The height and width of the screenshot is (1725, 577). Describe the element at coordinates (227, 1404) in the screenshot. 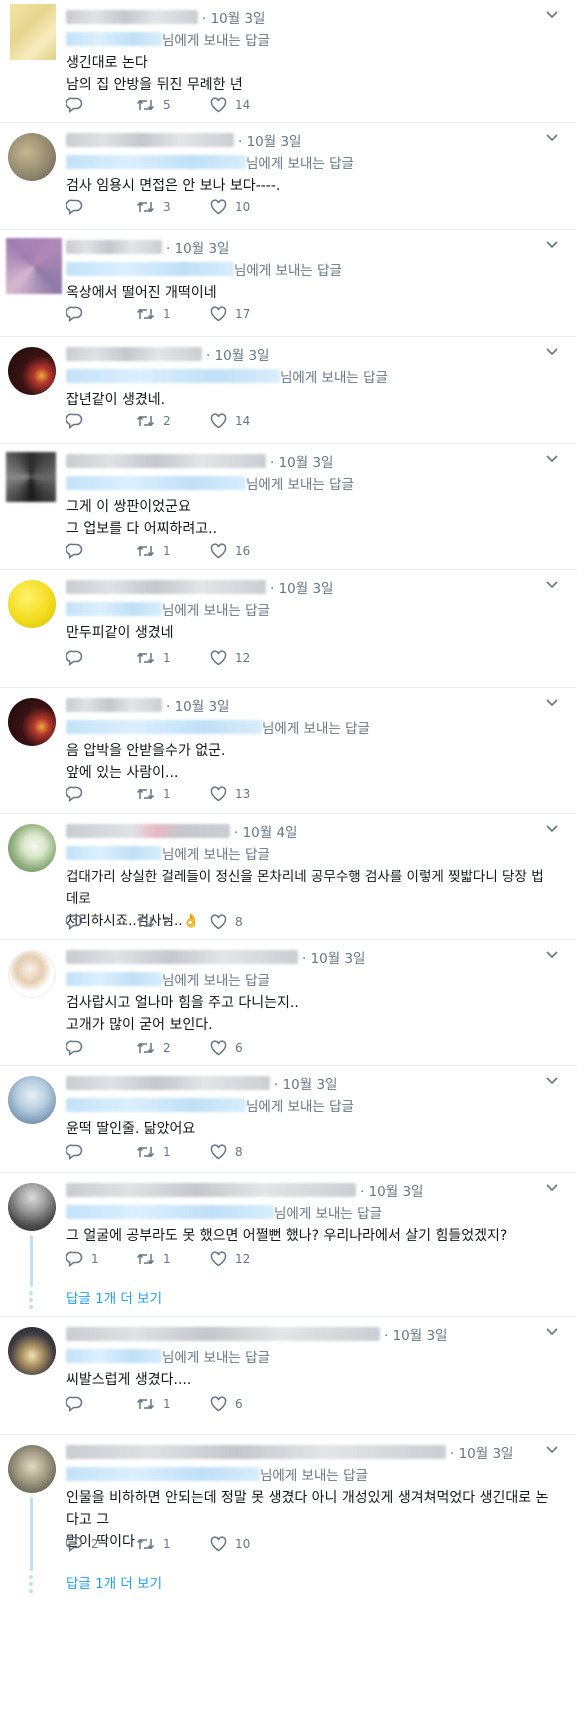

I see `like-button: 6` at that location.